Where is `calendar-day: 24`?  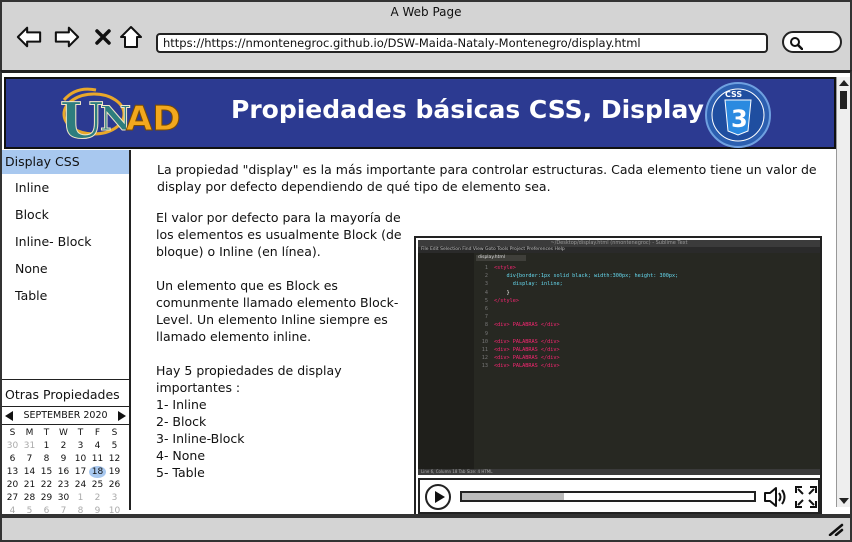
calendar-day: 24 is located at coordinates (80, 485).